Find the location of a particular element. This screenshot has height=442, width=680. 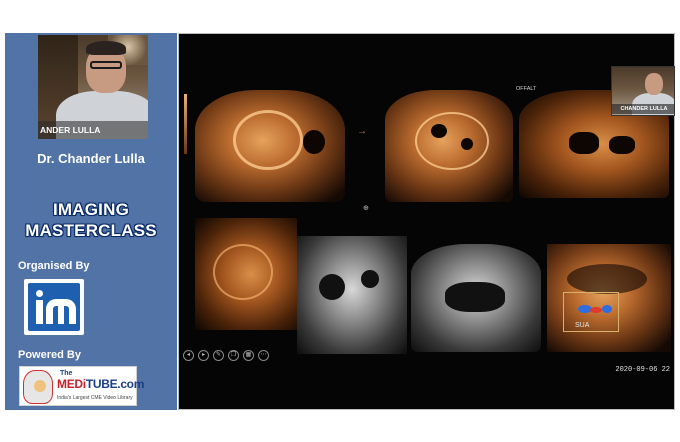

panel-6-cavity is located at coordinates (475, 297).